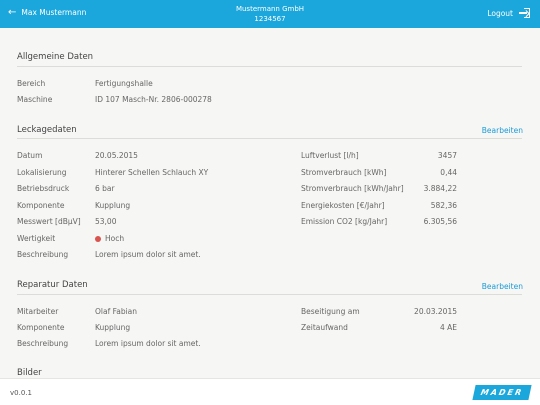 This screenshot has width=540, height=405. Describe the element at coordinates (49, 221) in the screenshot. I see `label-messwert: Messwert [dBμV]` at that location.